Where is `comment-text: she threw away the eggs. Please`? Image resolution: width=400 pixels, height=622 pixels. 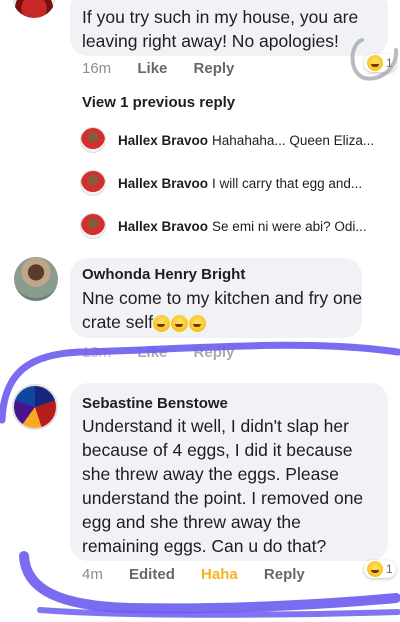
comment-text: she threw away the eggs. Please is located at coordinates (210, 474).